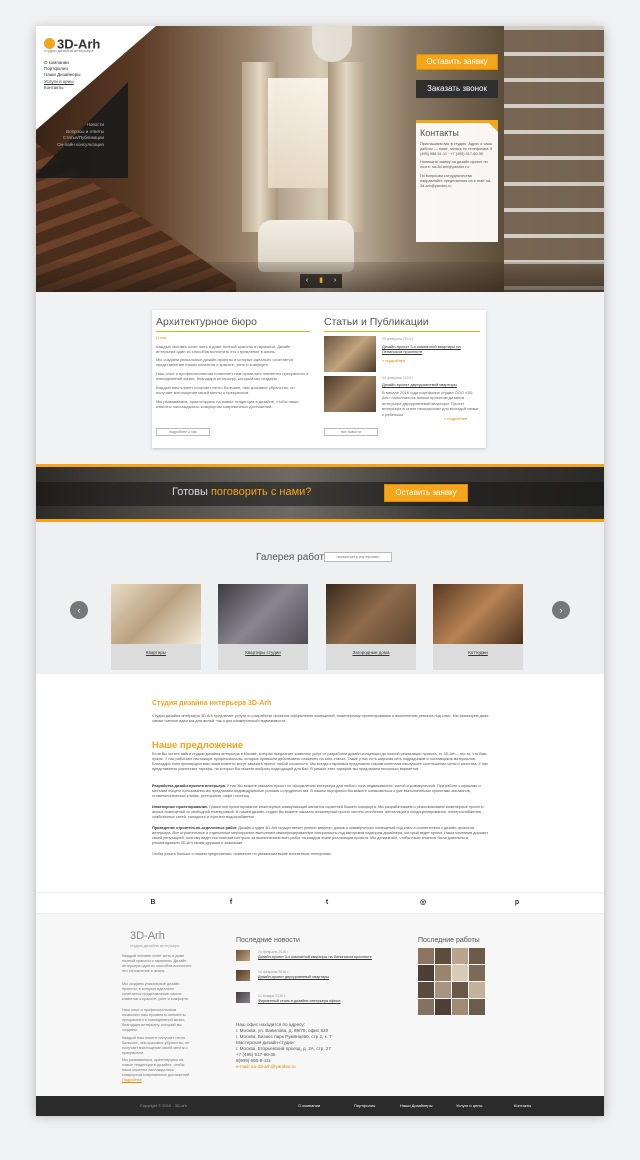 Image resolution: width=640 pixels, height=1160 pixels. What do you see at coordinates (358, 557) in the screenshot?
I see `portfolio-button: посмотреть портфолио` at bounding box center [358, 557].